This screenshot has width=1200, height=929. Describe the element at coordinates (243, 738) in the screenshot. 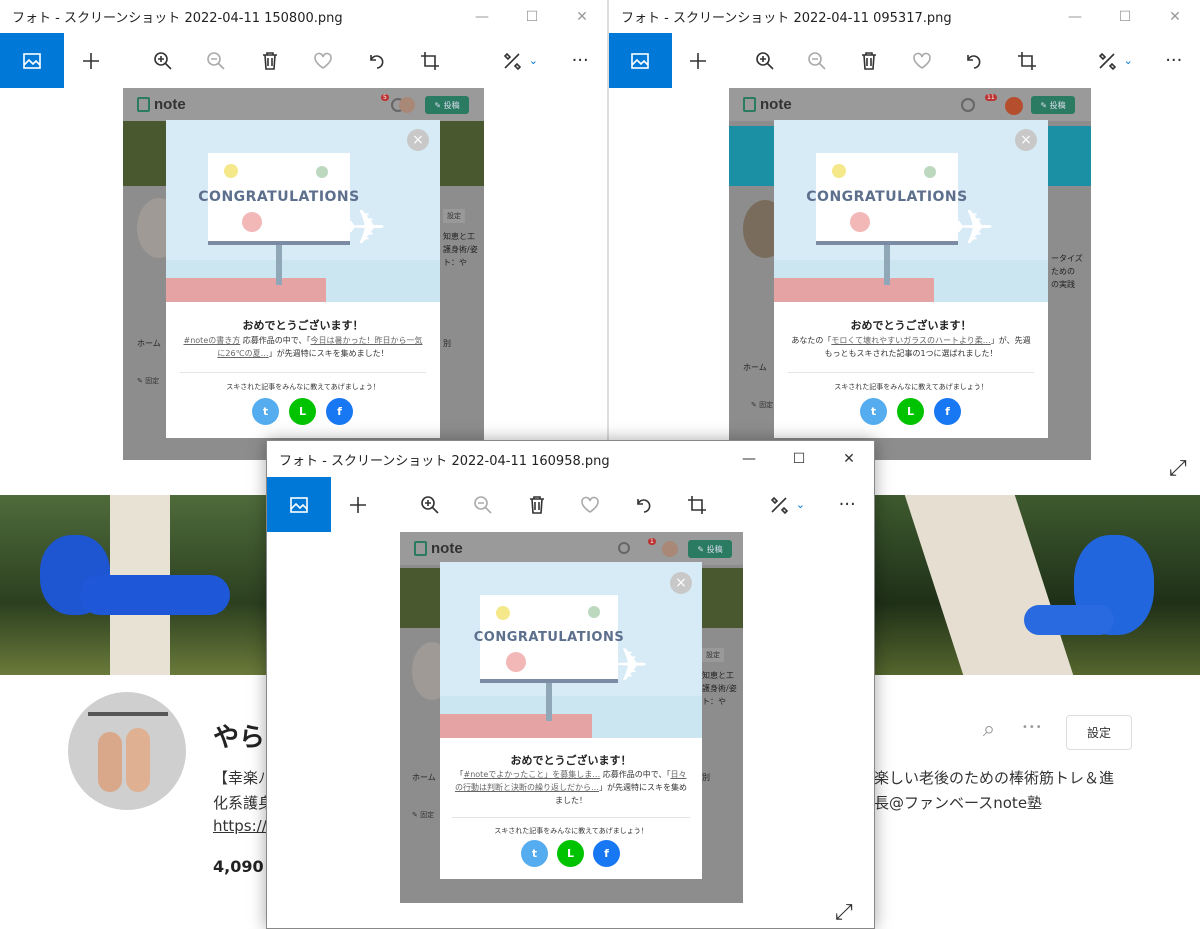

I see `profile-name: やらi` at that location.